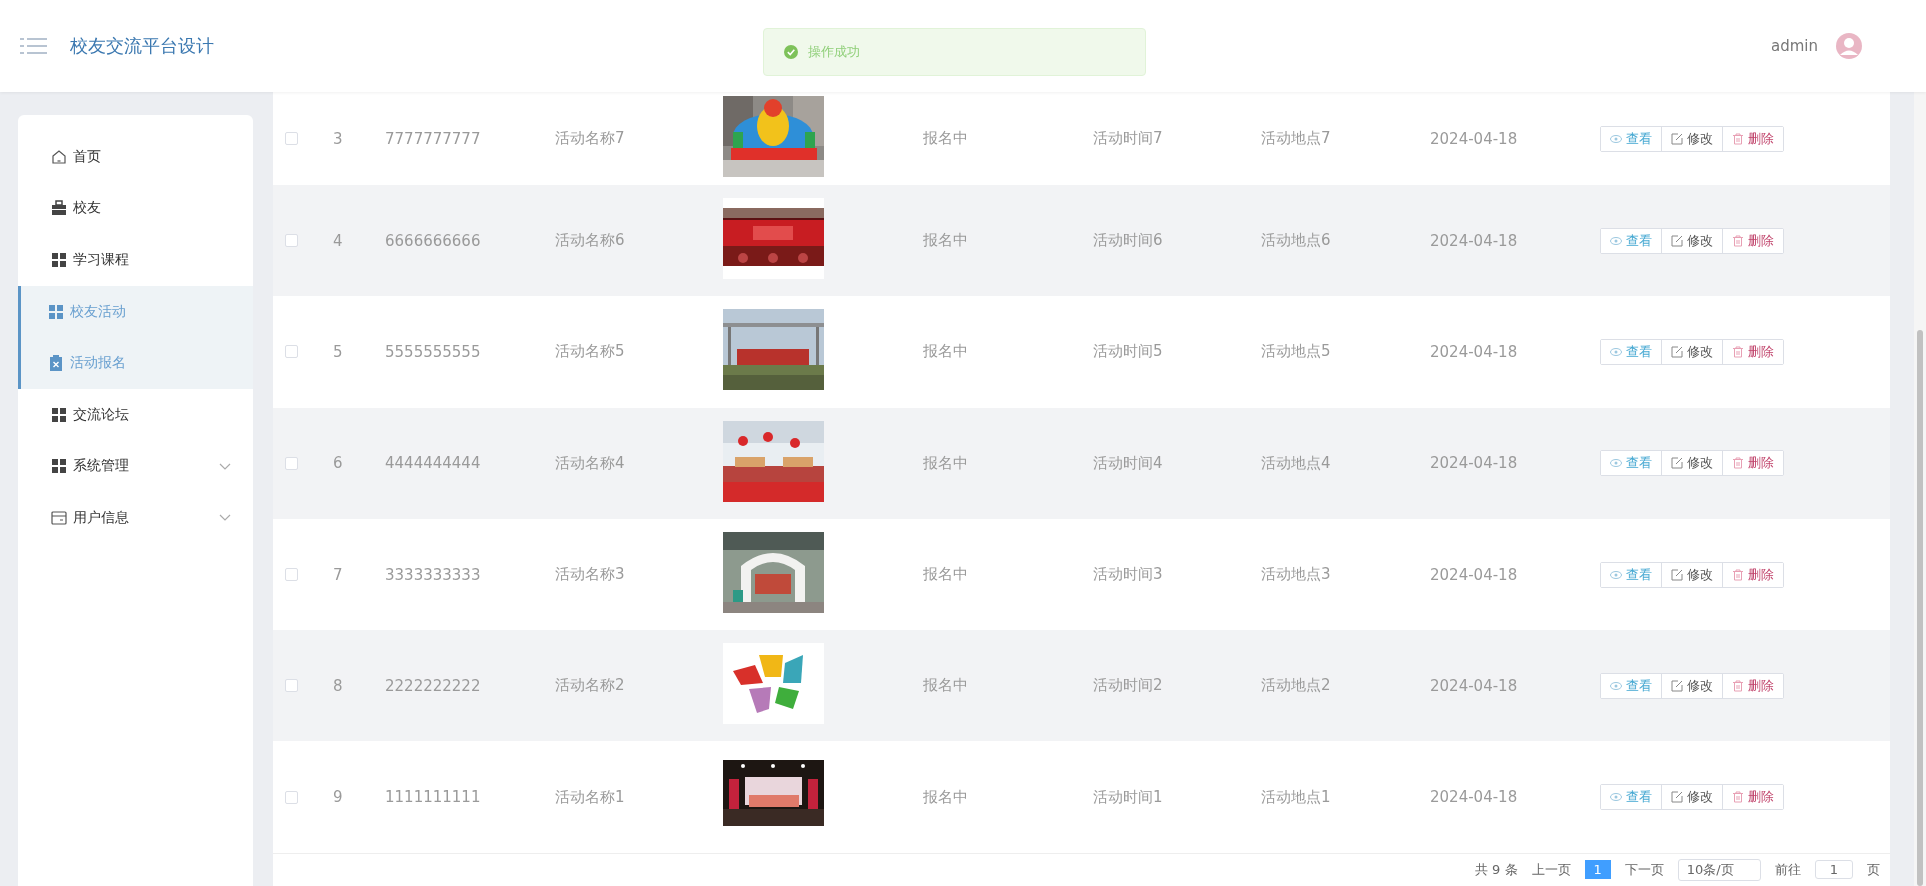 The image size is (1926, 886). What do you see at coordinates (1920, 608) in the screenshot?
I see `scrollbar-thumb` at bounding box center [1920, 608].